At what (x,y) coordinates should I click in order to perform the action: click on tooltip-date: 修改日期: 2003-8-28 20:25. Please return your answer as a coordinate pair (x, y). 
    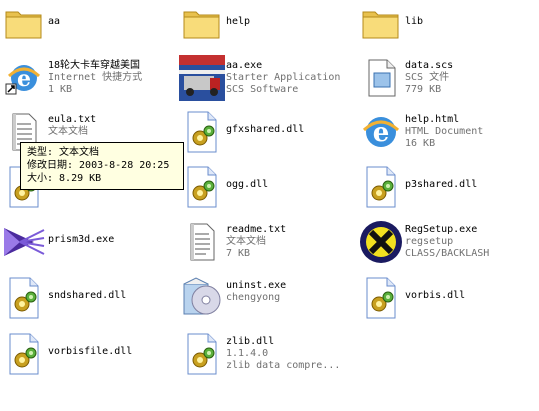
    Looking at the image, I should click on (98, 165).